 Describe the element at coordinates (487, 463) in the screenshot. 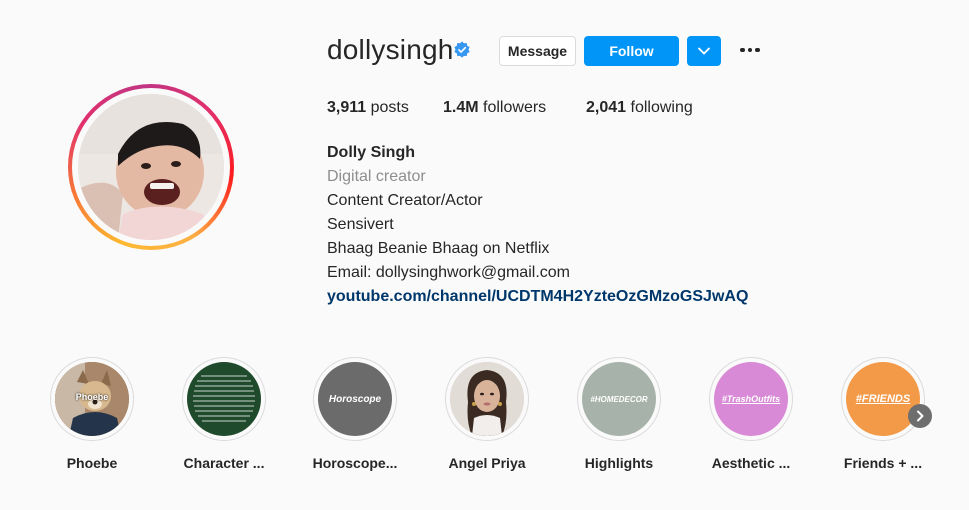

I see `highlight-label: Angel Priya` at that location.